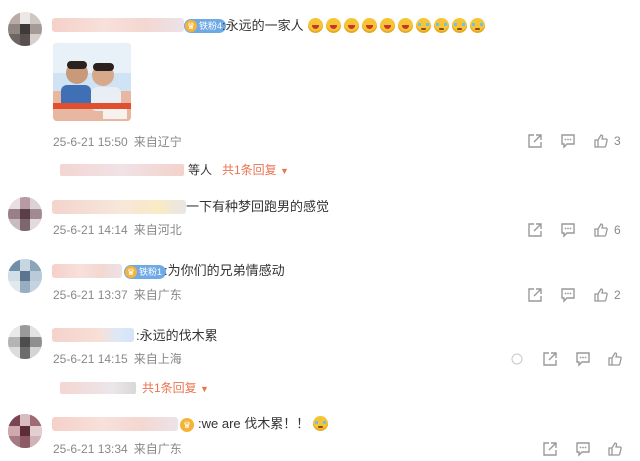 The width and height of the screenshot is (640, 461). Describe the element at coordinates (617, 230) in the screenshot. I see `like-count: 6` at that location.